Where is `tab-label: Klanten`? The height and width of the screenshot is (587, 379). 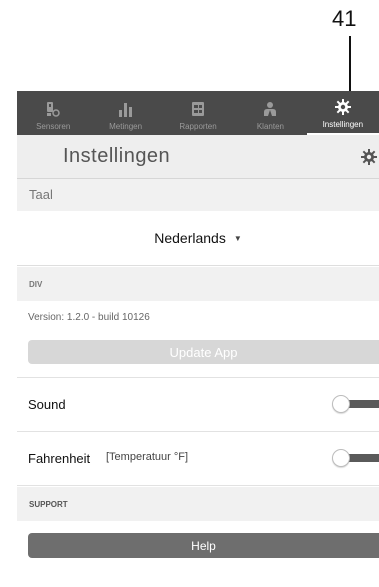
tab-label: Klanten is located at coordinates (270, 126).